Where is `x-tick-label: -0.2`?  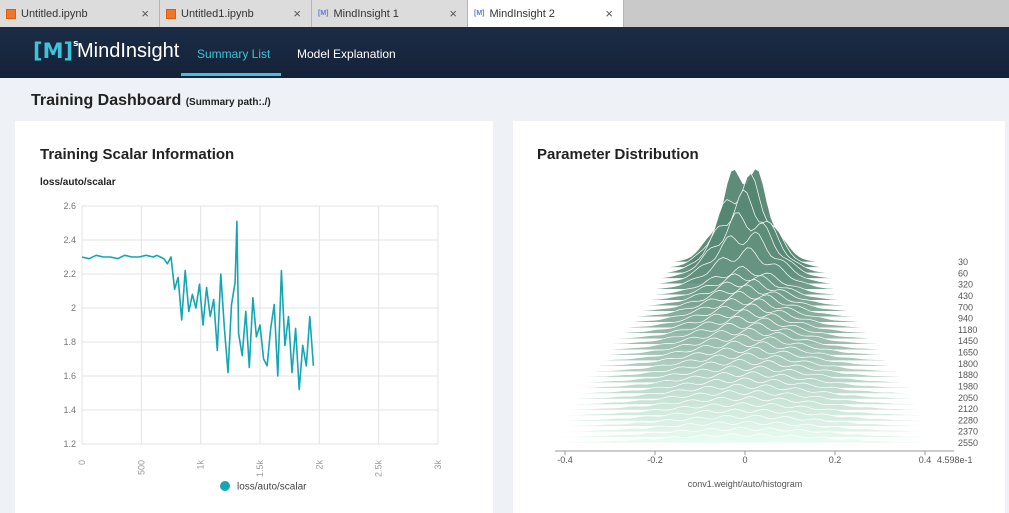
x-tick-label: -0.2 is located at coordinates (655, 460).